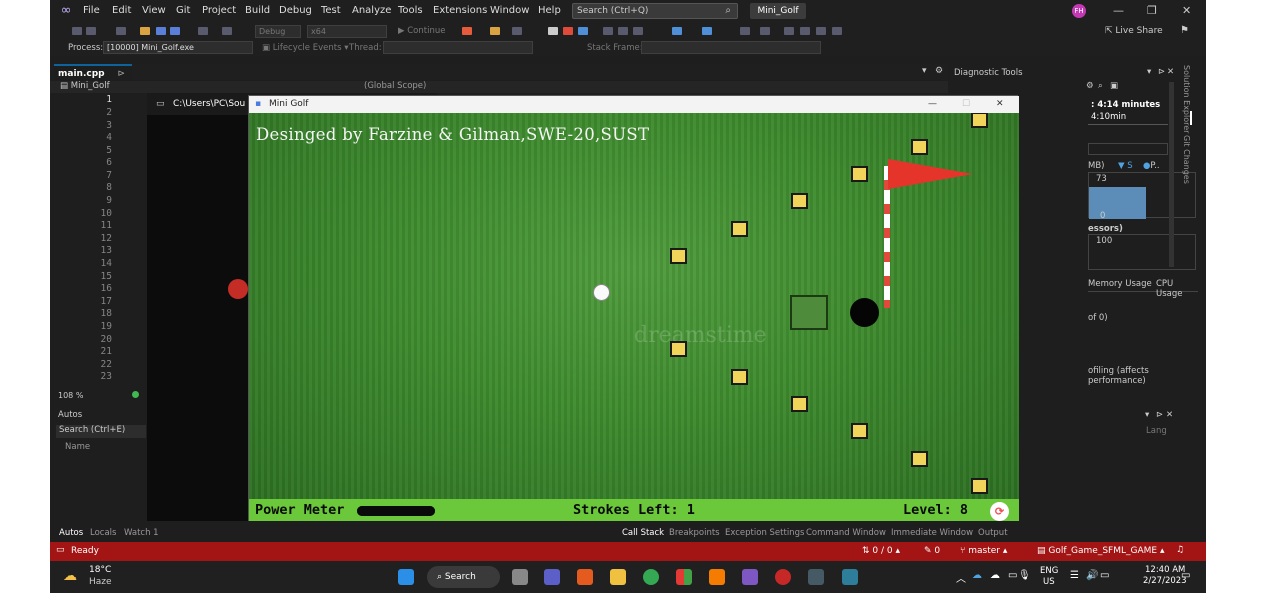 The height and width of the screenshot is (600, 1270). What do you see at coordinates (1000, 104) in the screenshot?
I see `game-close-icon: ✕` at bounding box center [1000, 104].